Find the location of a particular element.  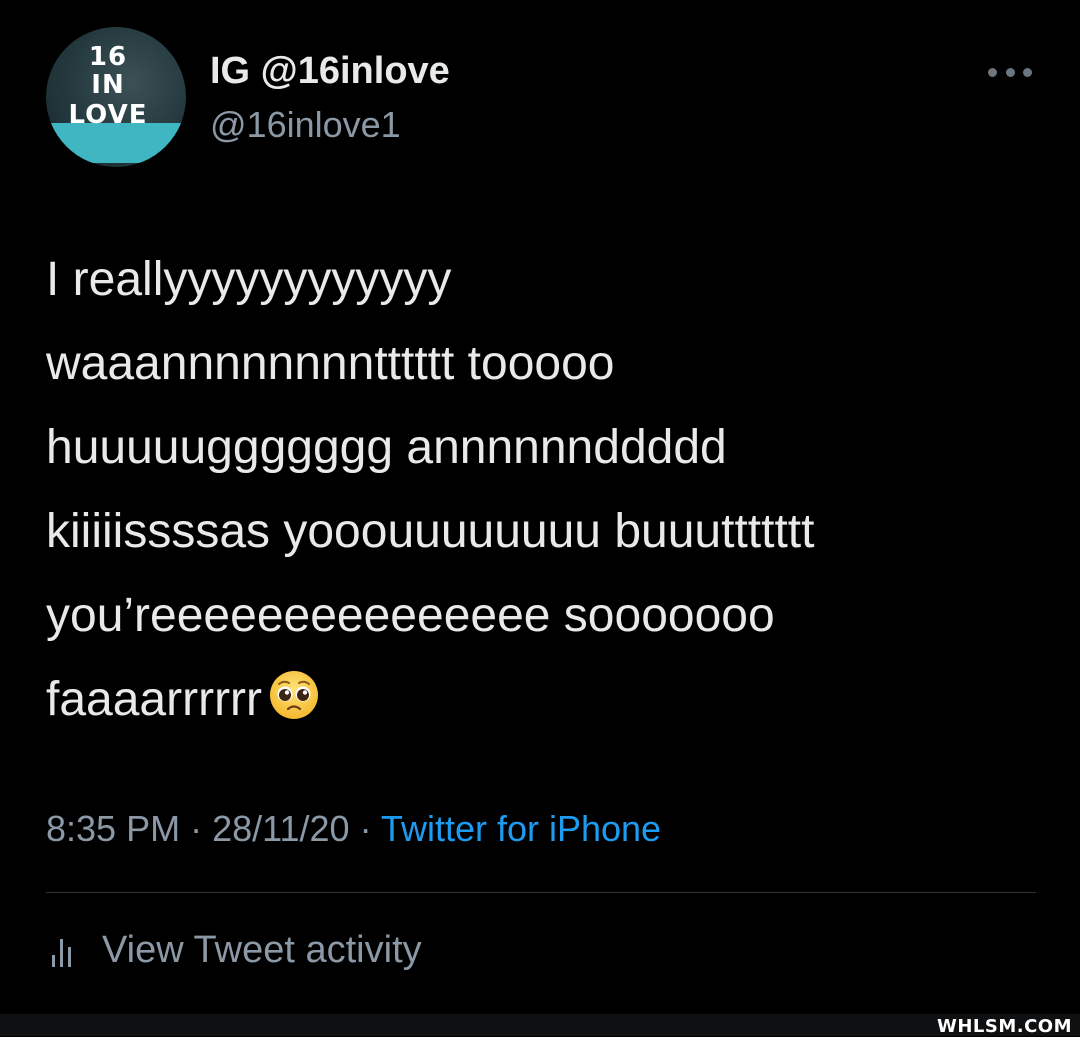

more-options-icon is located at coordinates (1010, 72).